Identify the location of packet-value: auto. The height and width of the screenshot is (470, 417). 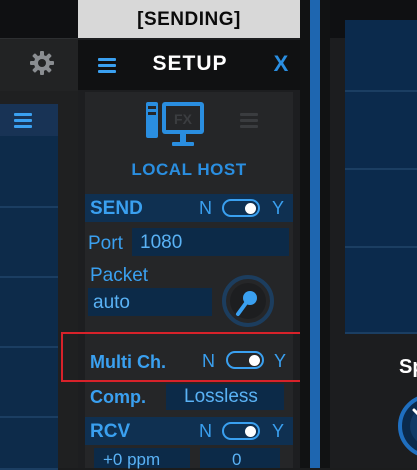
(111, 302).